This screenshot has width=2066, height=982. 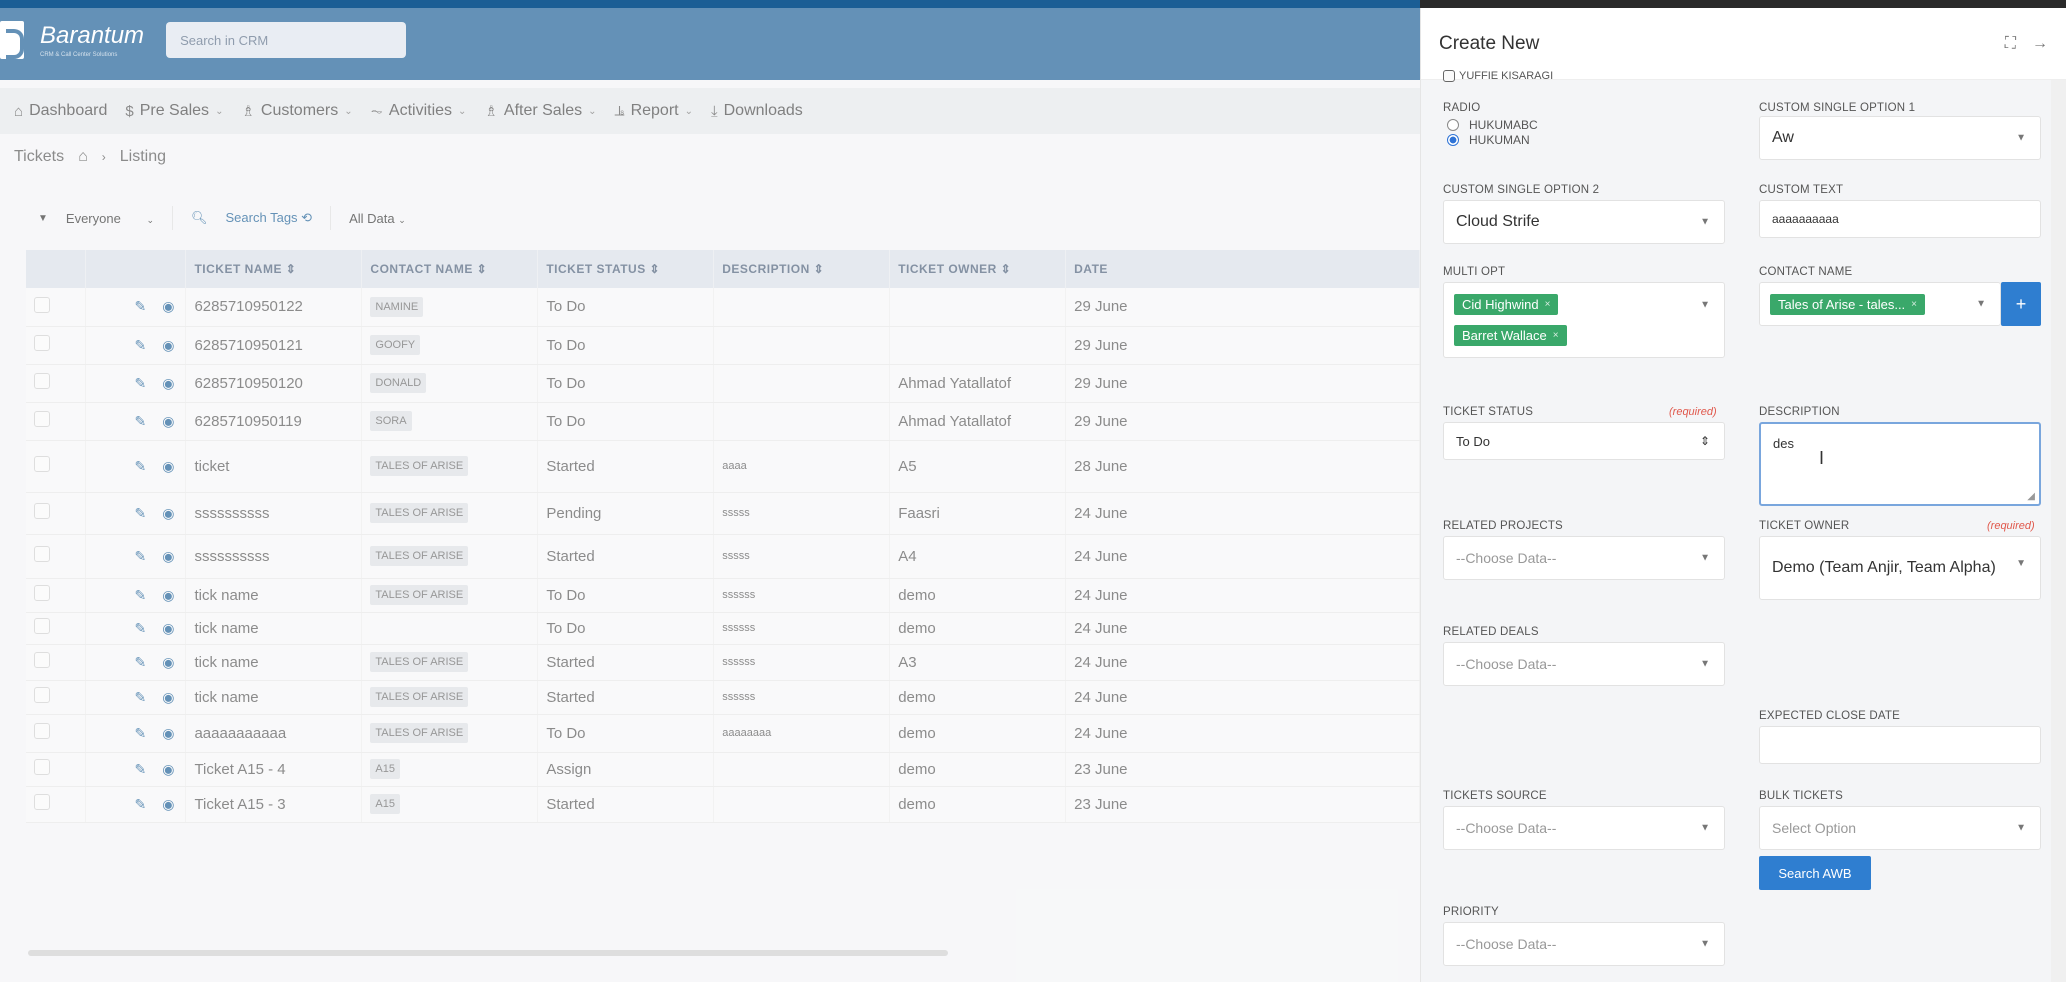 What do you see at coordinates (1584, 222) in the screenshot?
I see `custom-single-option-2-select: Cloud Strife ▼` at bounding box center [1584, 222].